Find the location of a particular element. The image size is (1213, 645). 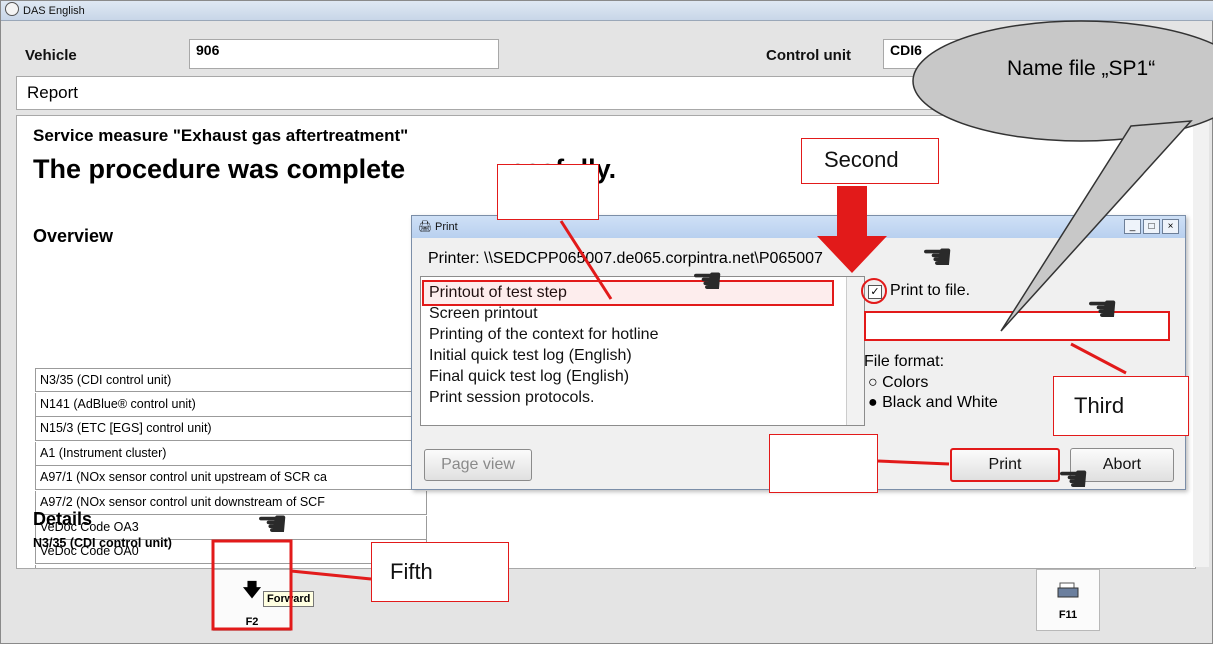

fourth-connector is located at coordinates (913, 462).